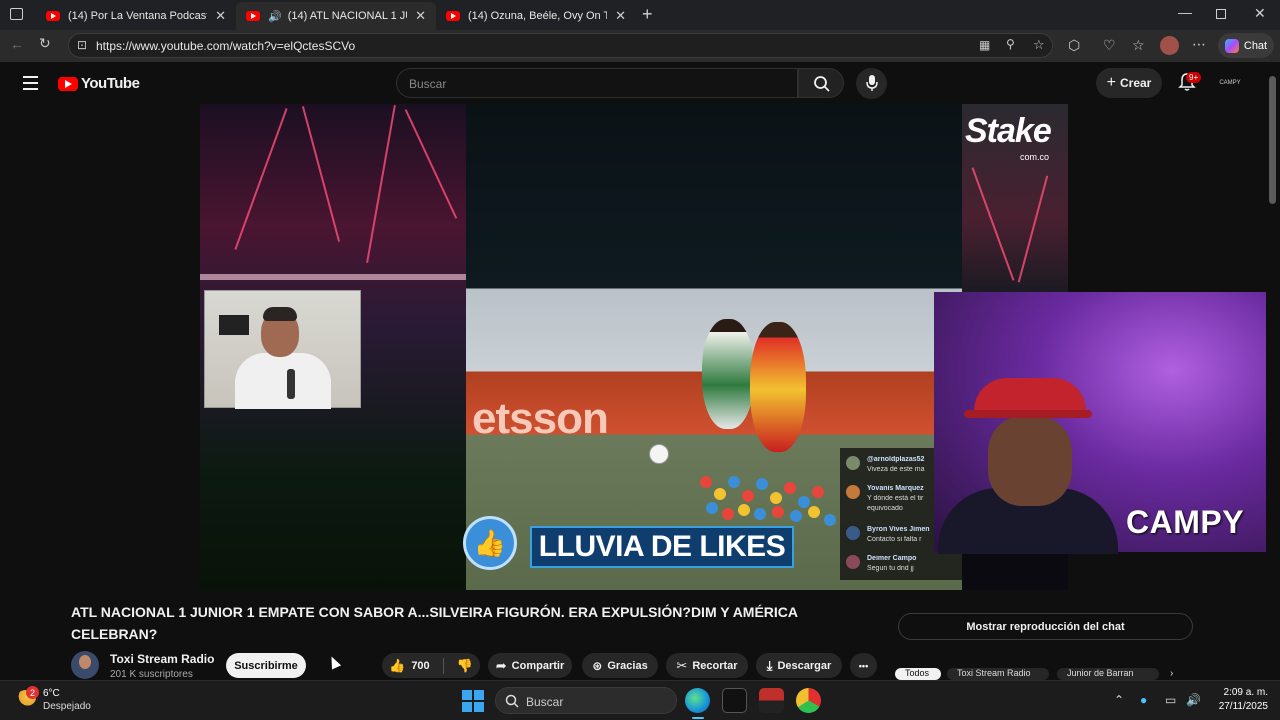  What do you see at coordinates (1143, 700) in the screenshot?
I see `microphone-tray-icon: ●` at bounding box center [1143, 700].